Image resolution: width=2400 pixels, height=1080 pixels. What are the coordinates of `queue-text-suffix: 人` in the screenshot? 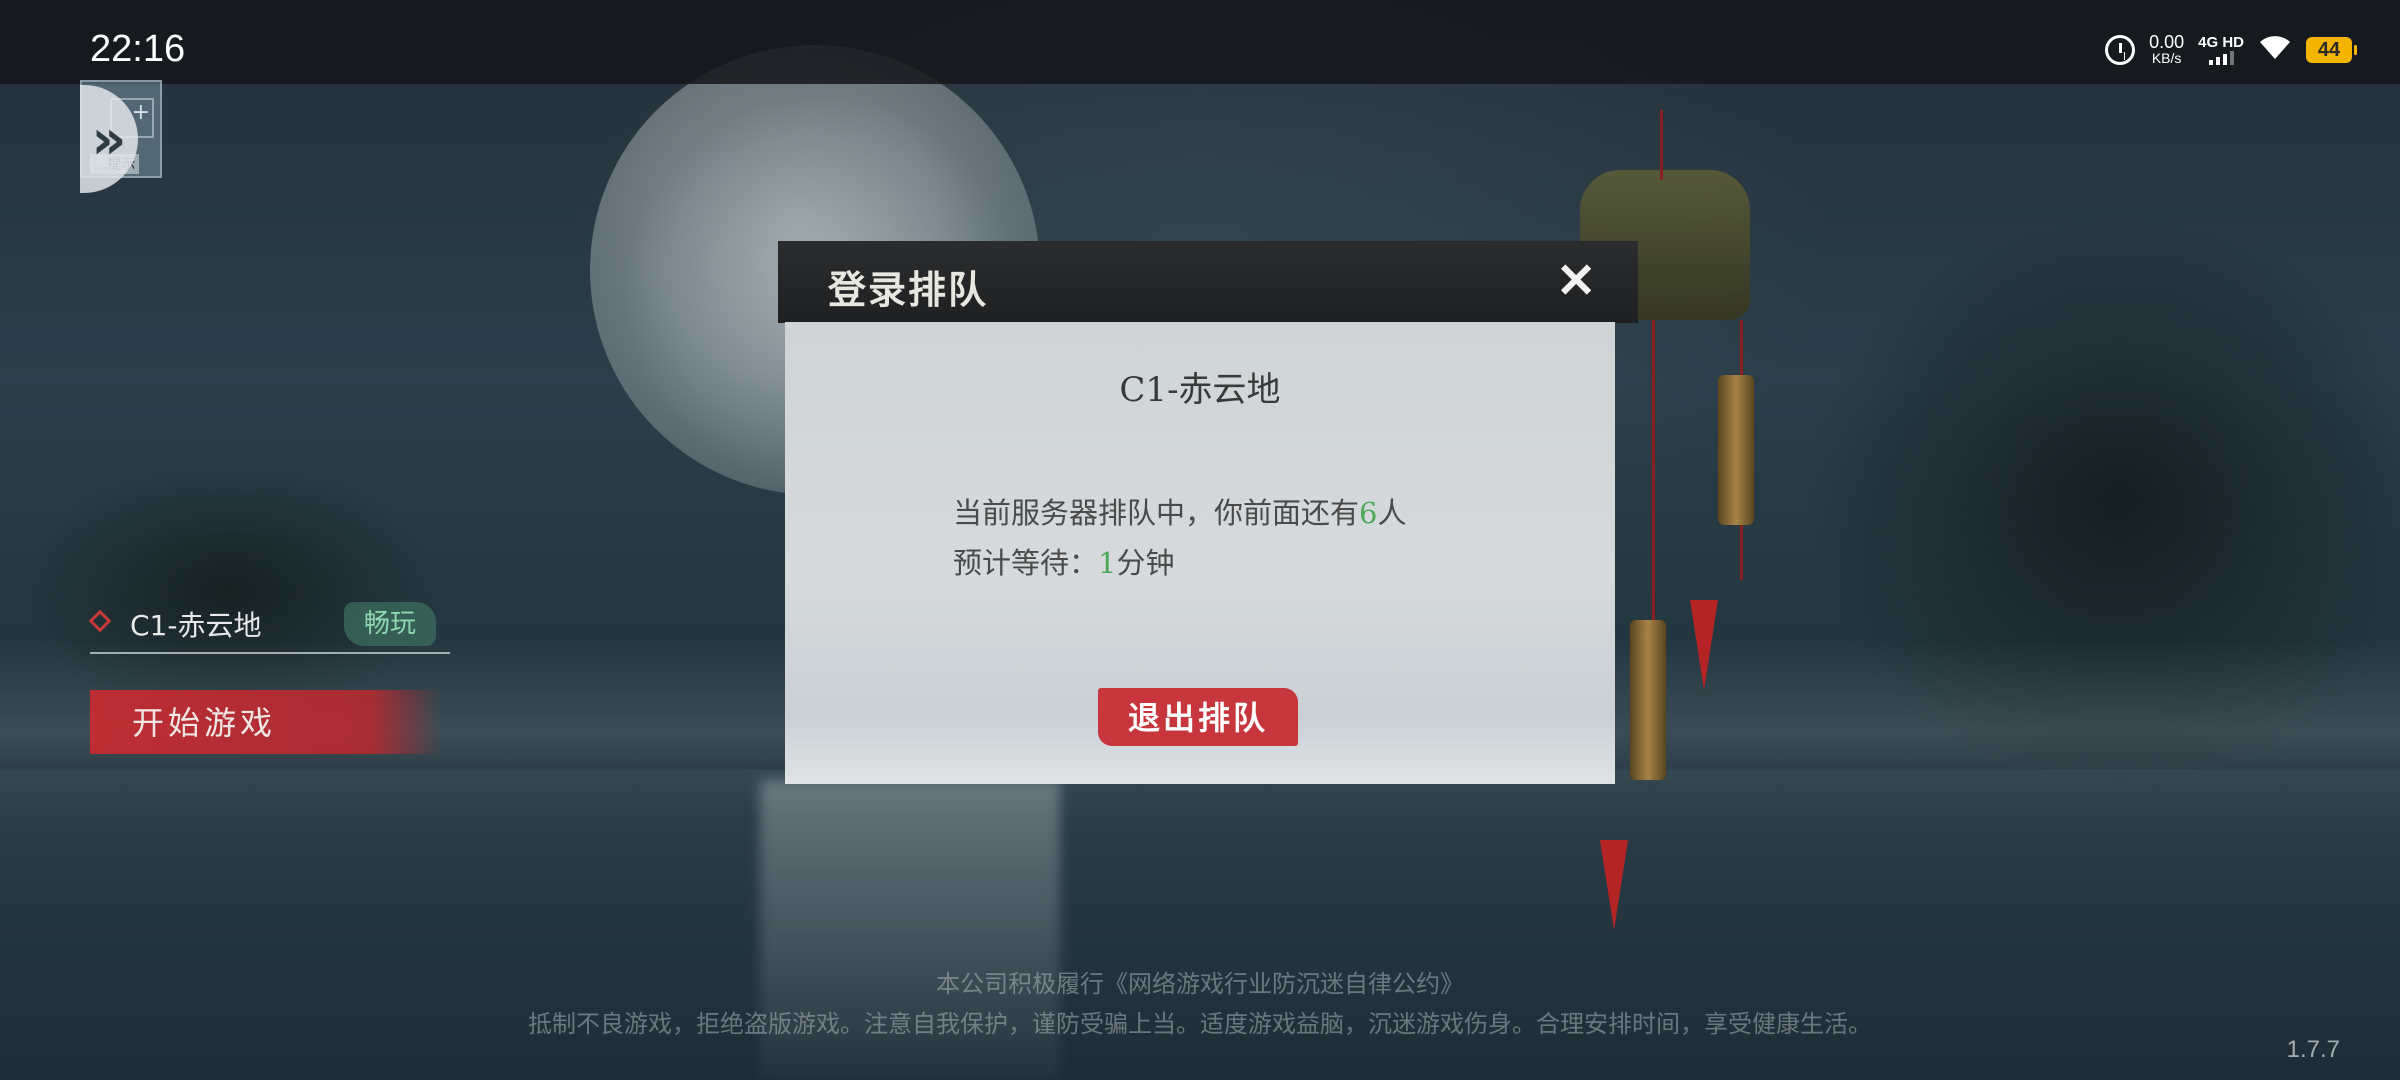 It's located at (1392, 513).